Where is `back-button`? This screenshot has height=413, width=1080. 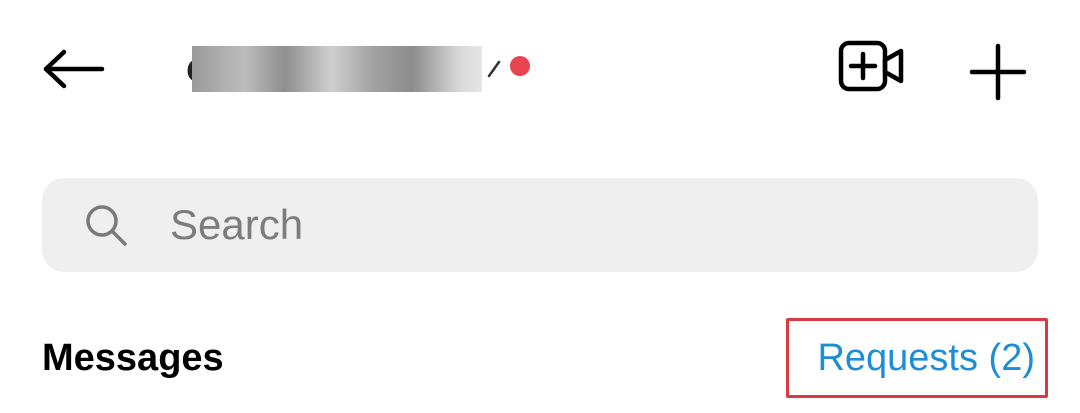 back-button is located at coordinates (74, 69).